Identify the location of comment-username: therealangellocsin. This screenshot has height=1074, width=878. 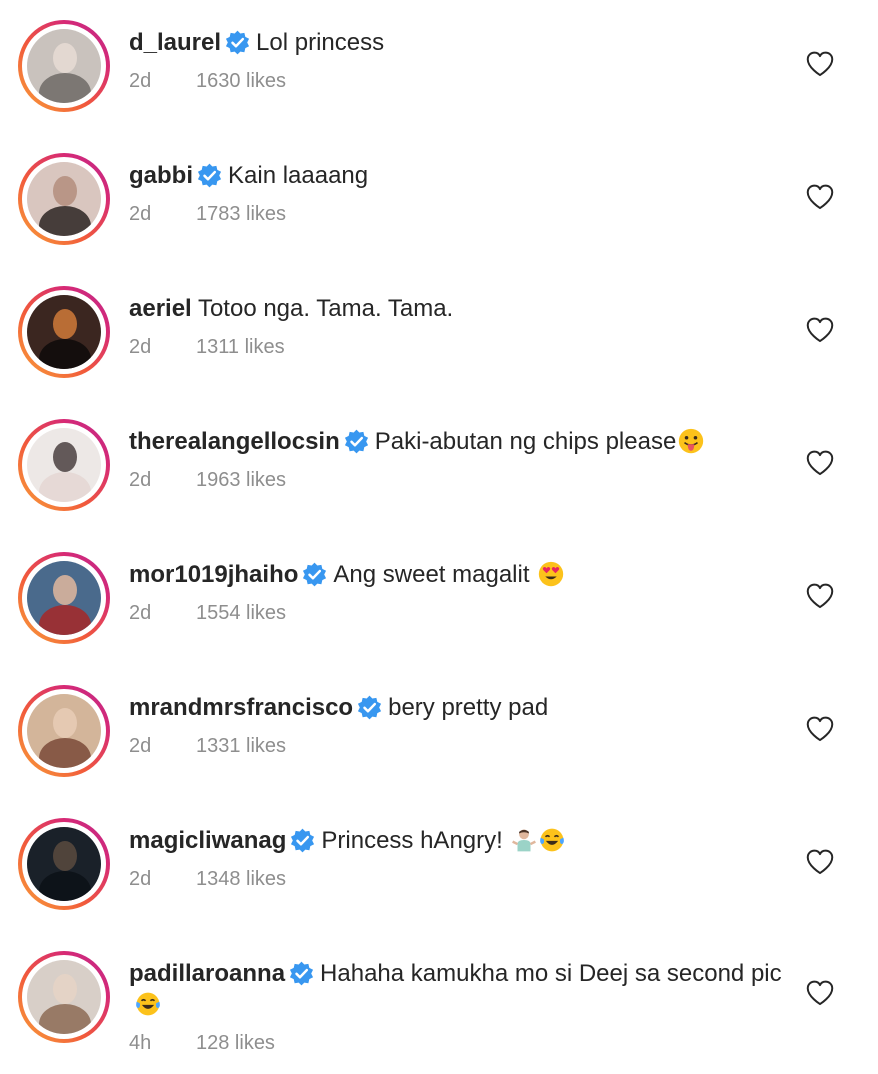
(234, 441).